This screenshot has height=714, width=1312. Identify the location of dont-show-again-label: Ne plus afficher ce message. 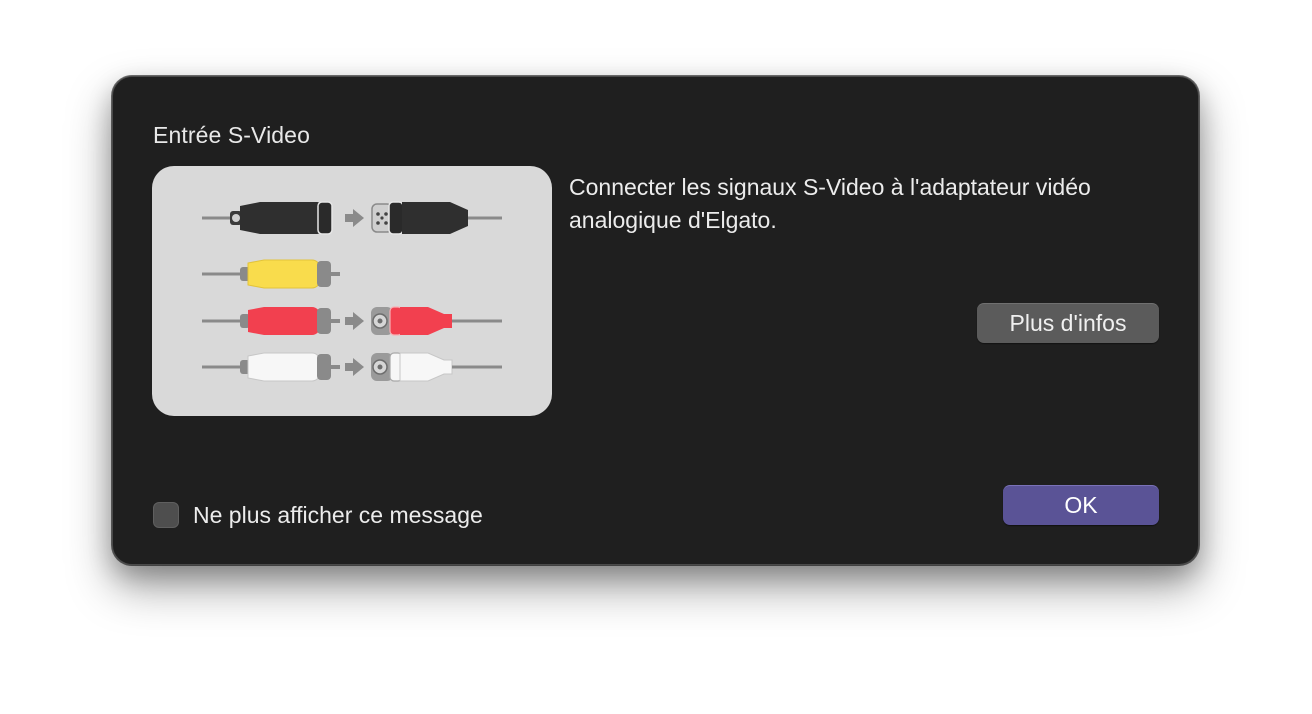
(338, 514).